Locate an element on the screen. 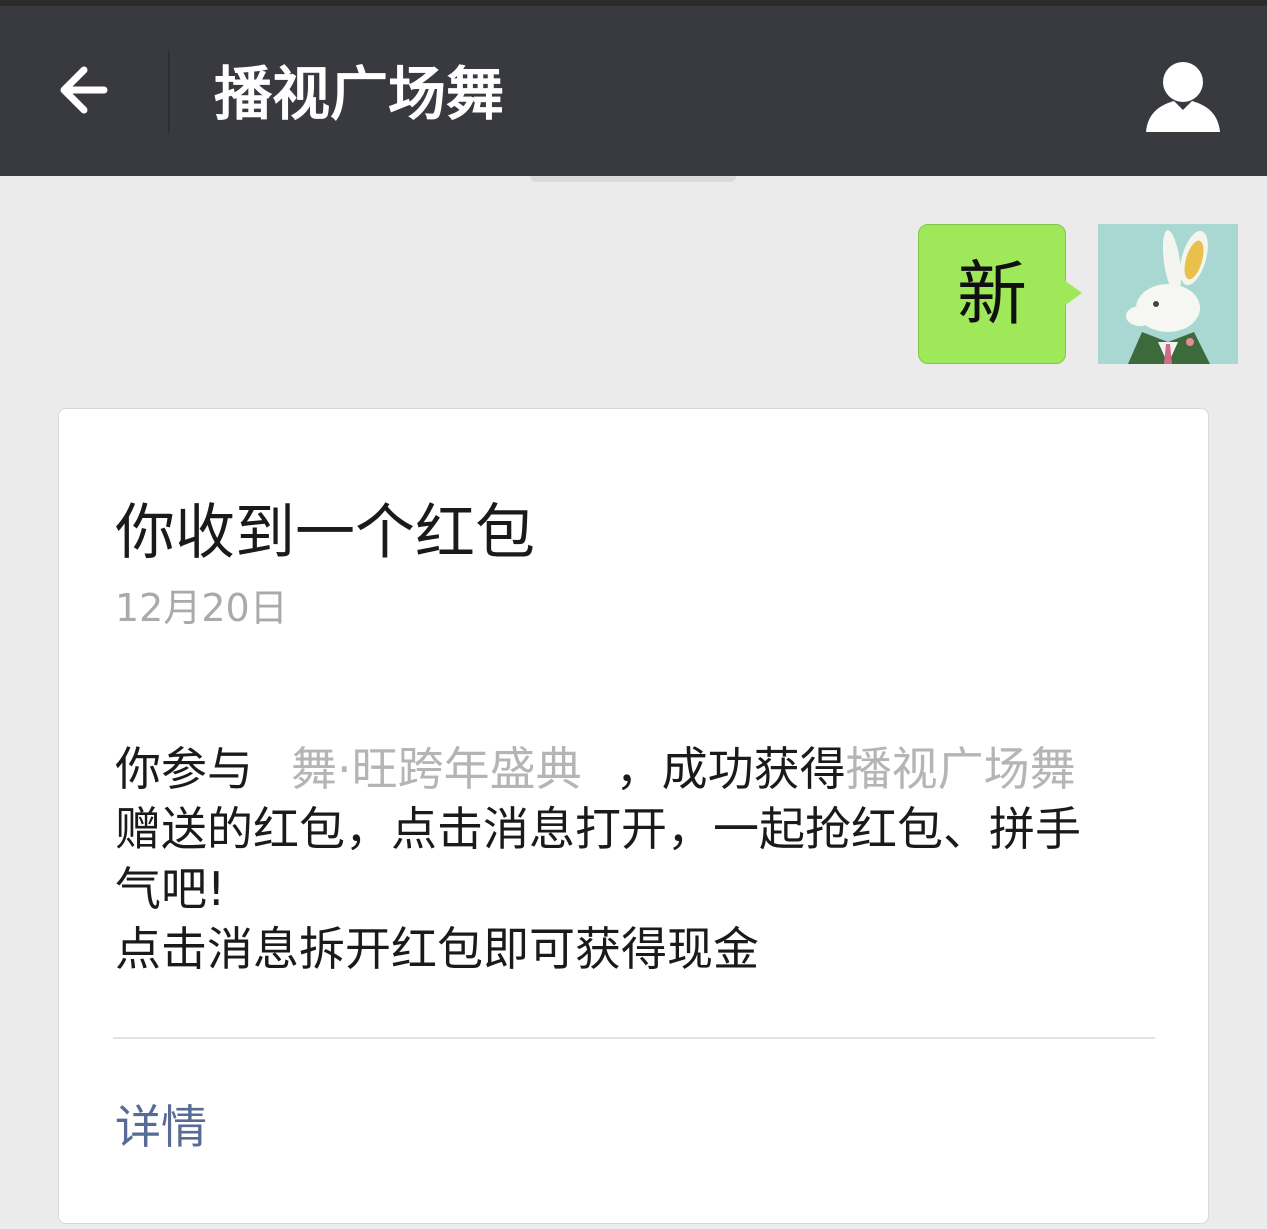 The image size is (1267, 1229). card-title: 你收到一个红包 is located at coordinates (325, 533).